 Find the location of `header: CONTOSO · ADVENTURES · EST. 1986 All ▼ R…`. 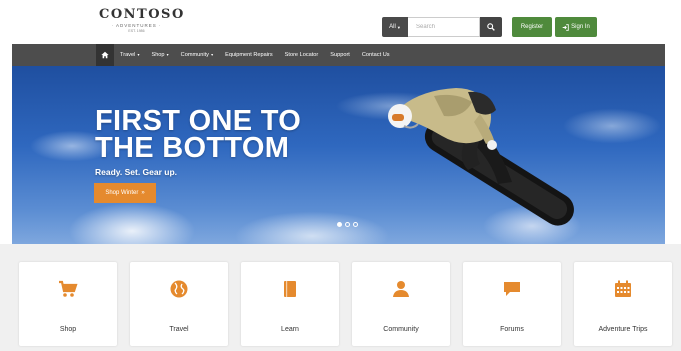

header: CONTOSO · ADVENTURES · EST. 1986 All ▼ R… is located at coordinates (340, 21).